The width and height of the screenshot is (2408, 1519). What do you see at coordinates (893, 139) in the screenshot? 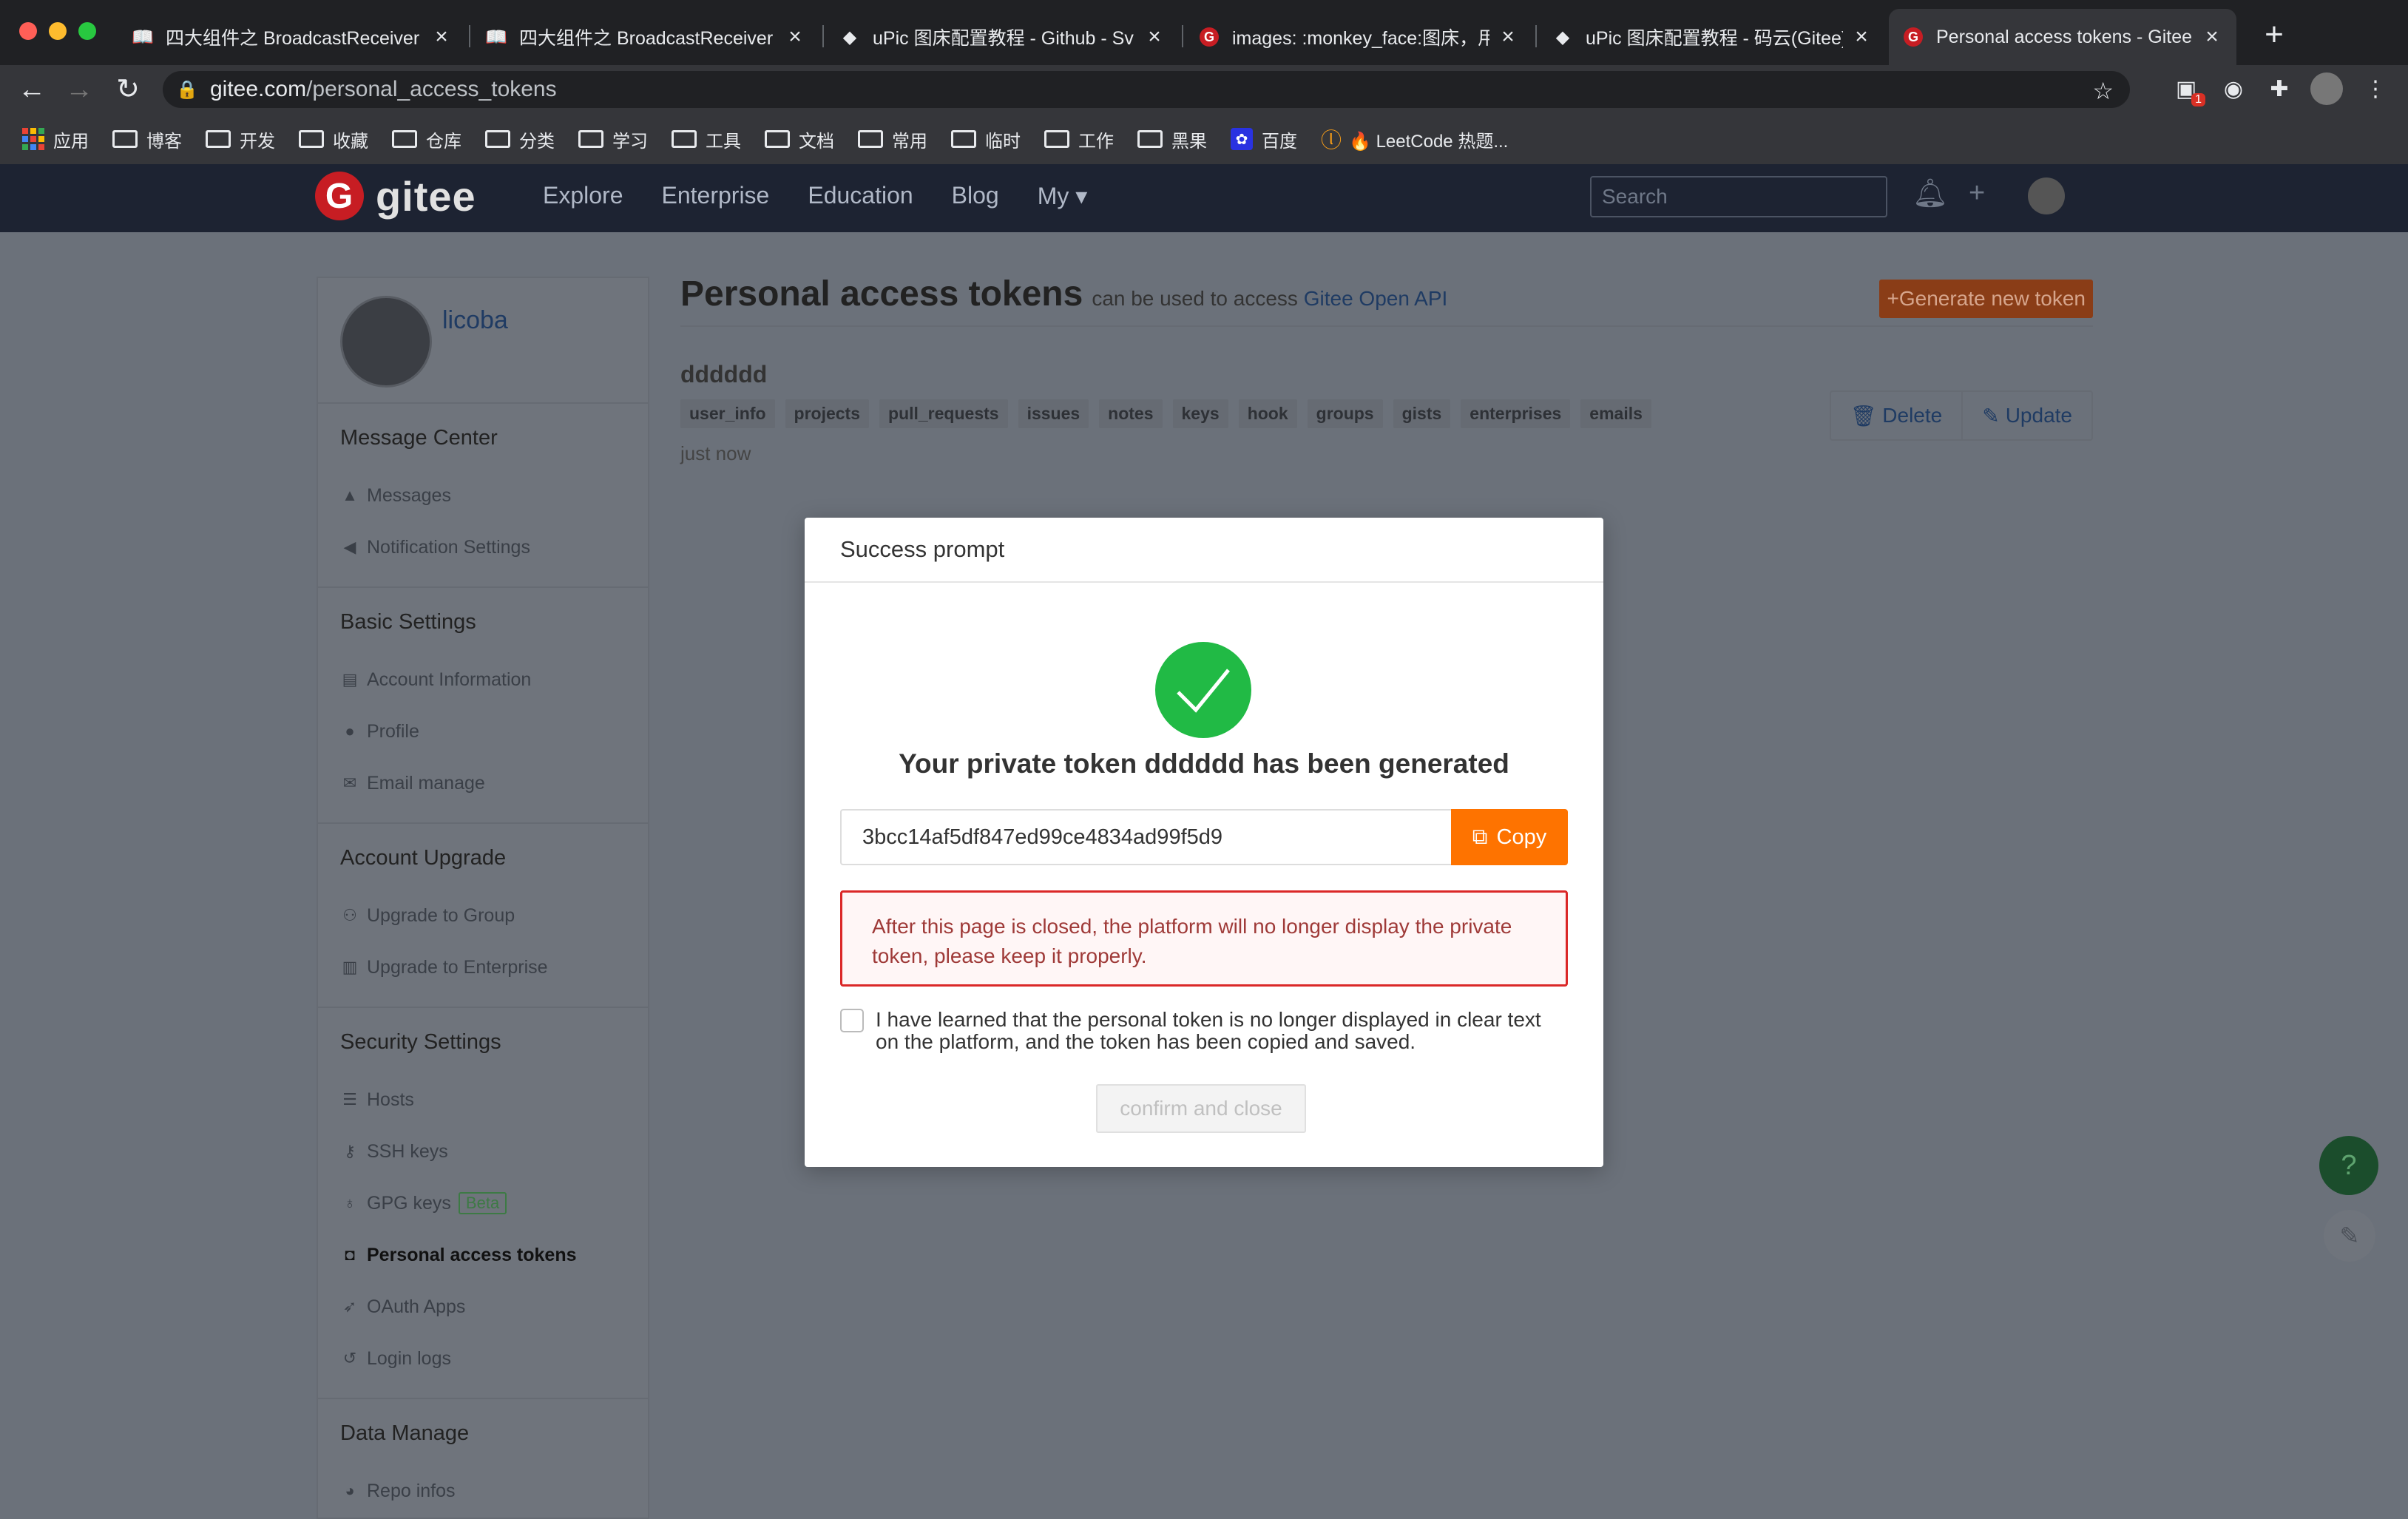
I see `bookmark-folder: 常用` at bounding box center [893, 139].